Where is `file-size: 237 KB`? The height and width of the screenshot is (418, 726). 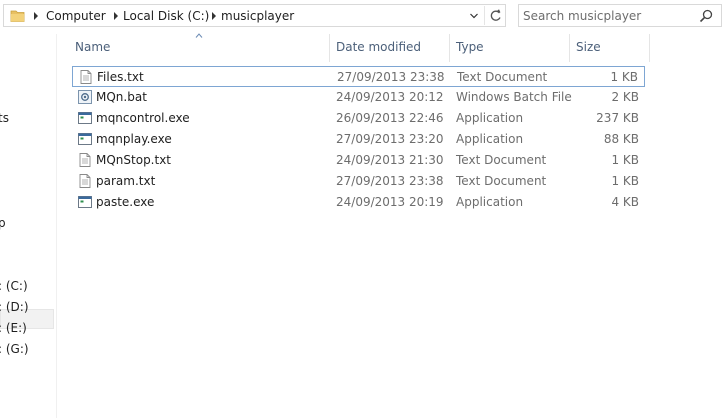 file-size: 237 KB is located at coordinates (617, 118).